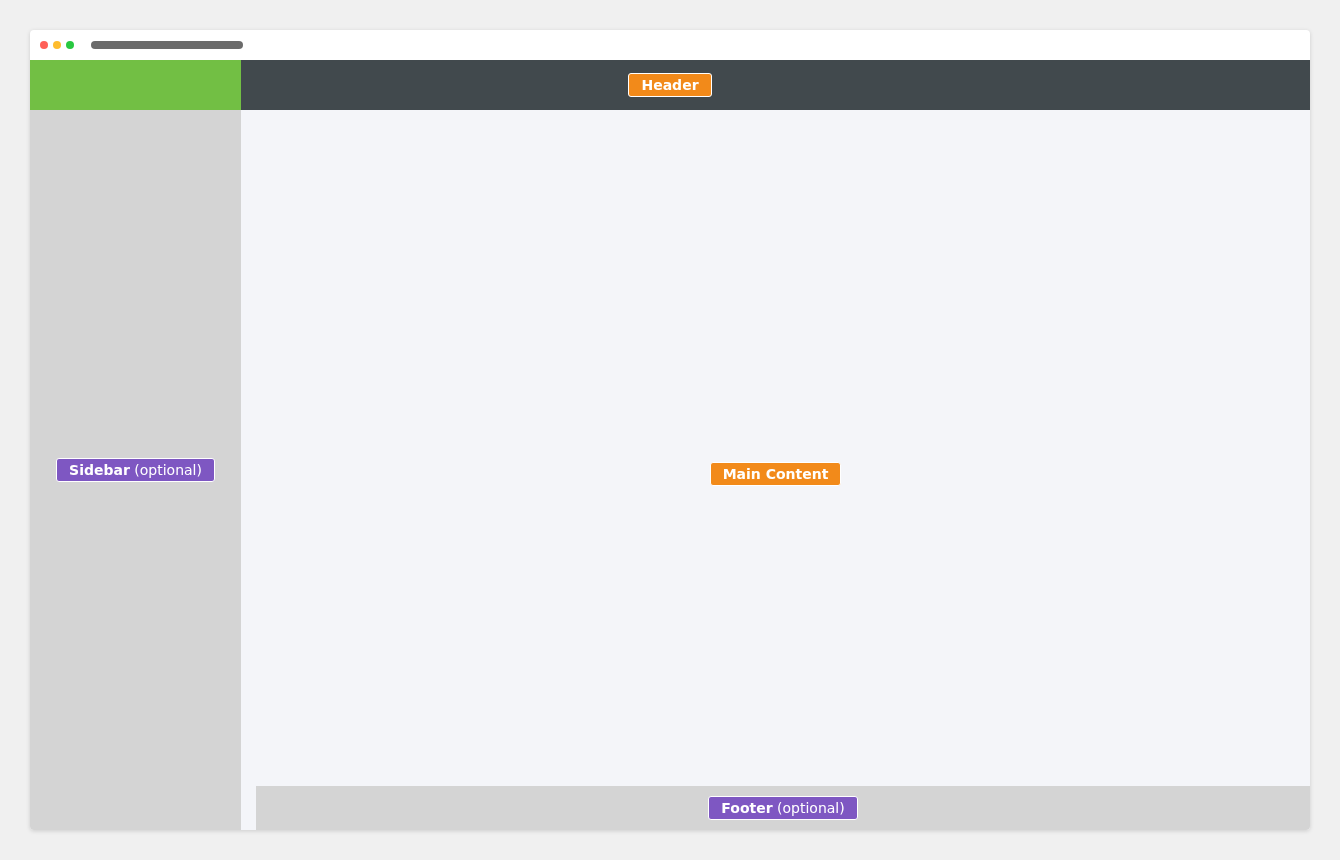 Image resolution: width=1340 pixels, height=860 pixels. I want to click on layout-label: Header, so click(670, 85).